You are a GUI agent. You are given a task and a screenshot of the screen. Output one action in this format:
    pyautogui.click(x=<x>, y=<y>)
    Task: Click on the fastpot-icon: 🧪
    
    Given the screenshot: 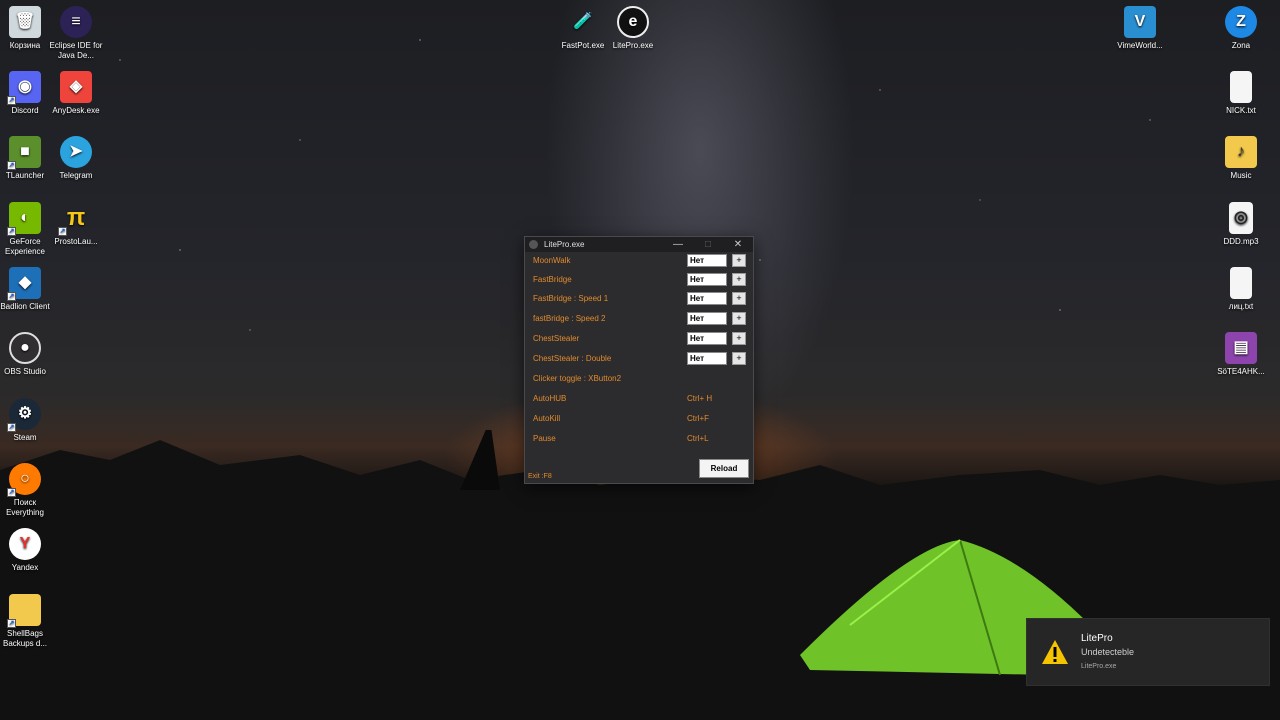 What is the action you would take?
    pyautogui.click(x=583, y=21)
    